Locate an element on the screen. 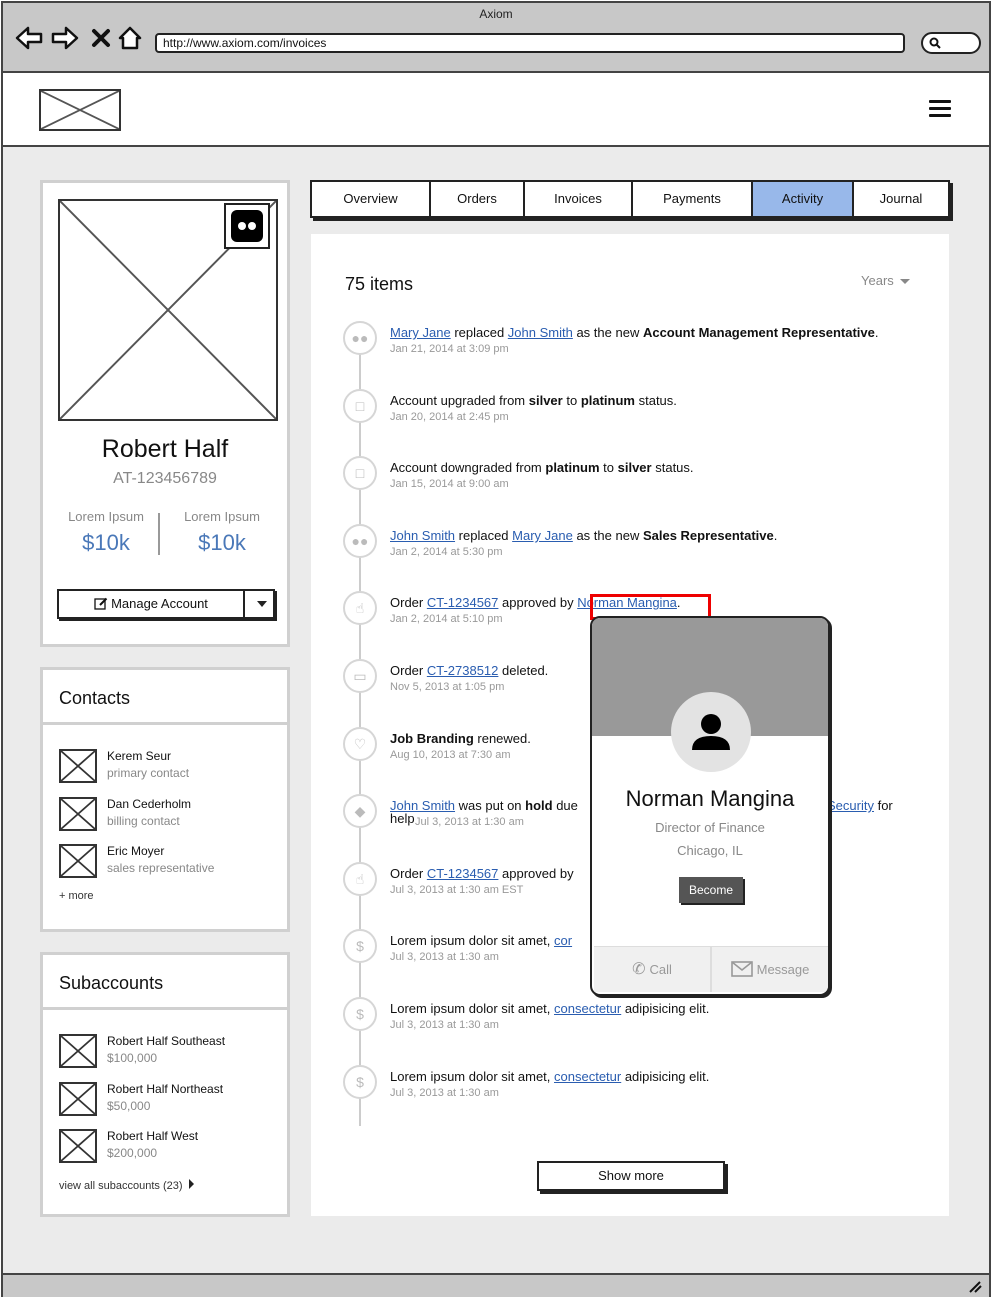 The height and width of the screenshot is (1298, 992). feed-text: Order CT-1234567 approved by is located at coordinates (482, 873).